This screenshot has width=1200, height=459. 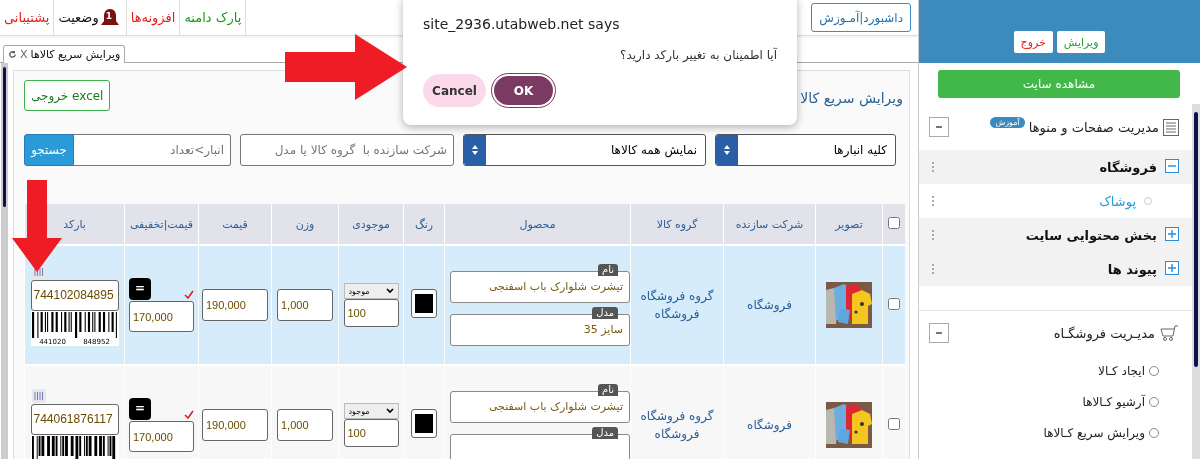 I want to click on dashboard-button: داشبورد|آمـوزش, so click(x=861, y=17).